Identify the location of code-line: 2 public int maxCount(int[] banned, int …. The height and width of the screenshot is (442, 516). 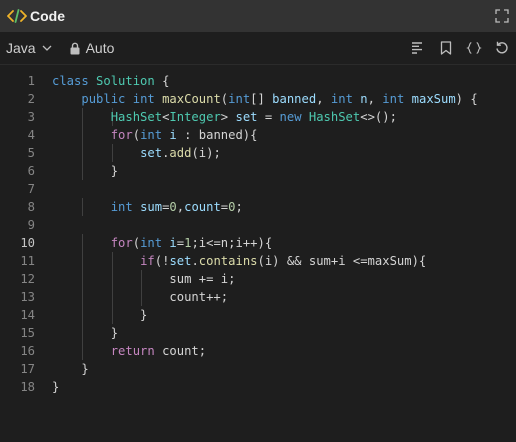
(258, 99).